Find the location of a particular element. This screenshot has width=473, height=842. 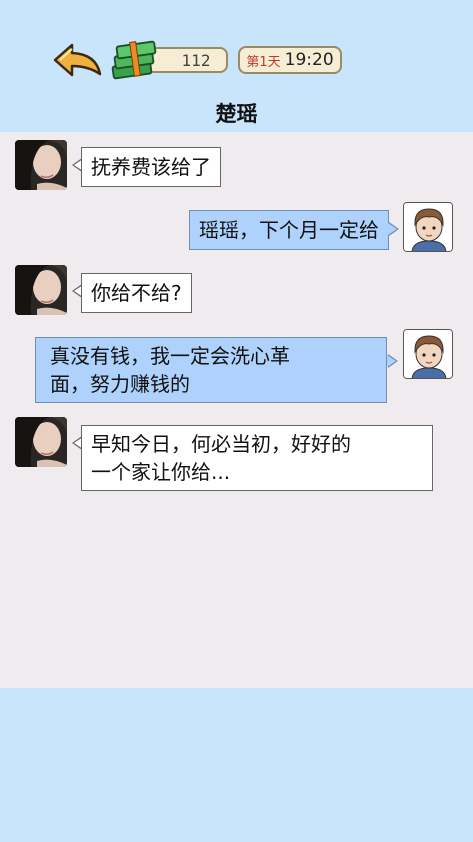

back-button is located at coordinates (78, 60).